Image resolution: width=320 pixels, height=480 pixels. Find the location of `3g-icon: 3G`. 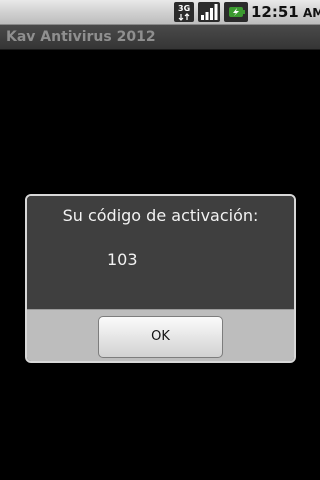

3g-icon: 3G is located at coordinates (184, 12).